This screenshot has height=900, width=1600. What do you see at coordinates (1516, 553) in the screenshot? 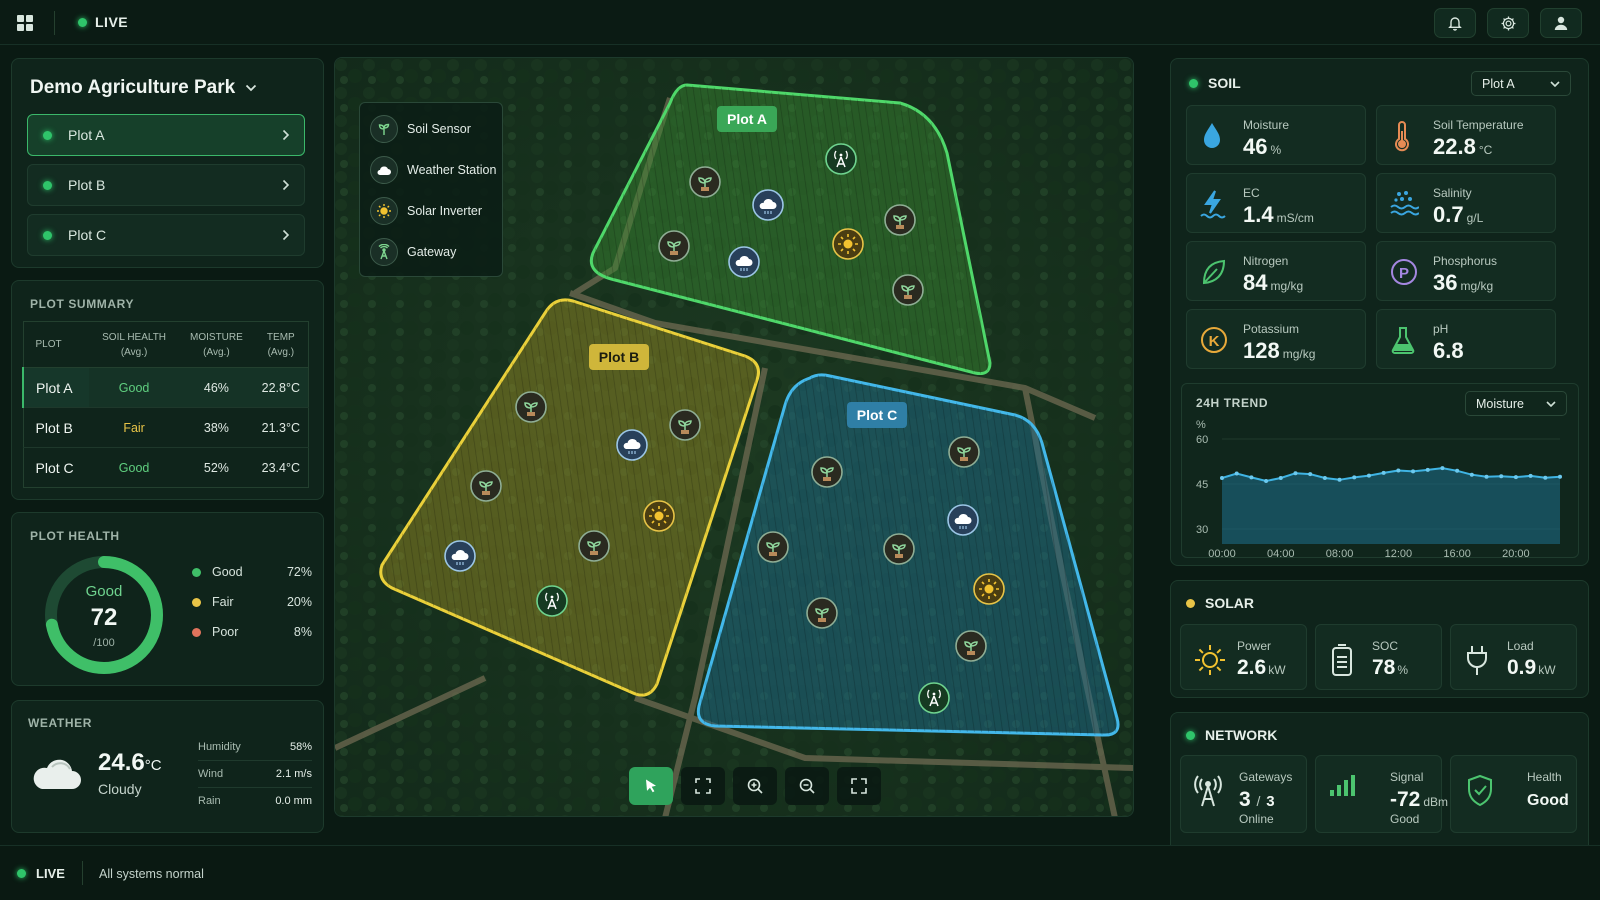
I see `x-tick-label: 20:00` at bounding box center [1516, 553].